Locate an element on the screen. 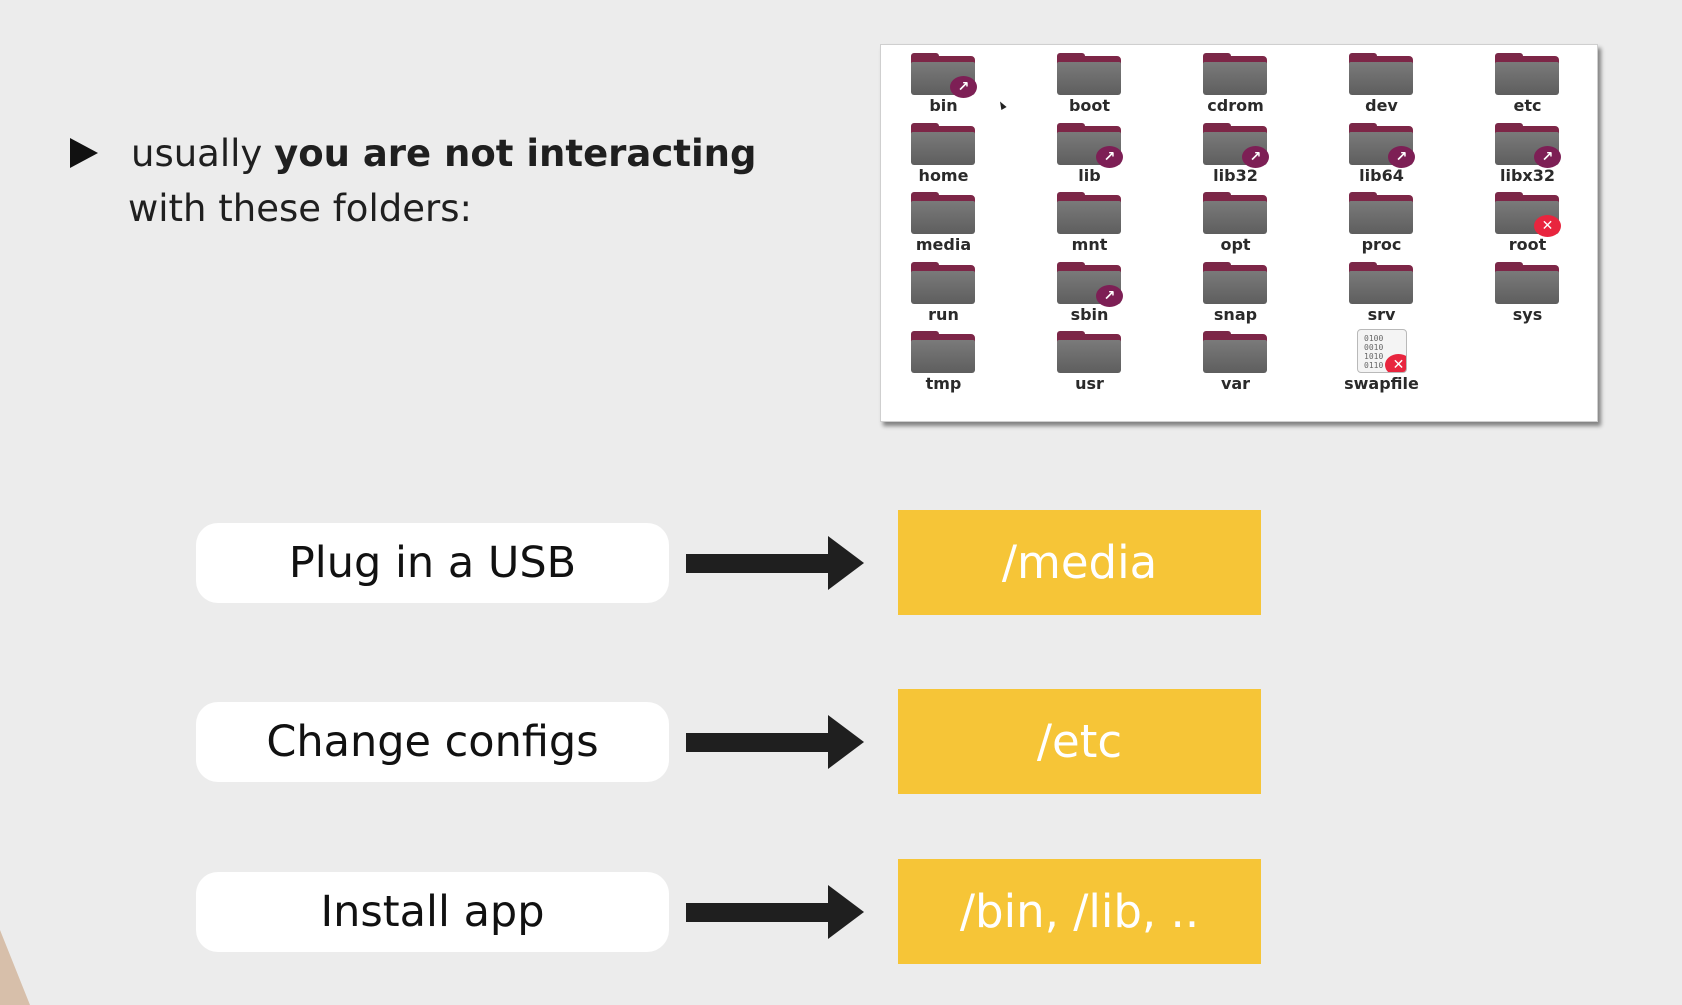  folder-item-home: home is located at coordinates (954, 154).